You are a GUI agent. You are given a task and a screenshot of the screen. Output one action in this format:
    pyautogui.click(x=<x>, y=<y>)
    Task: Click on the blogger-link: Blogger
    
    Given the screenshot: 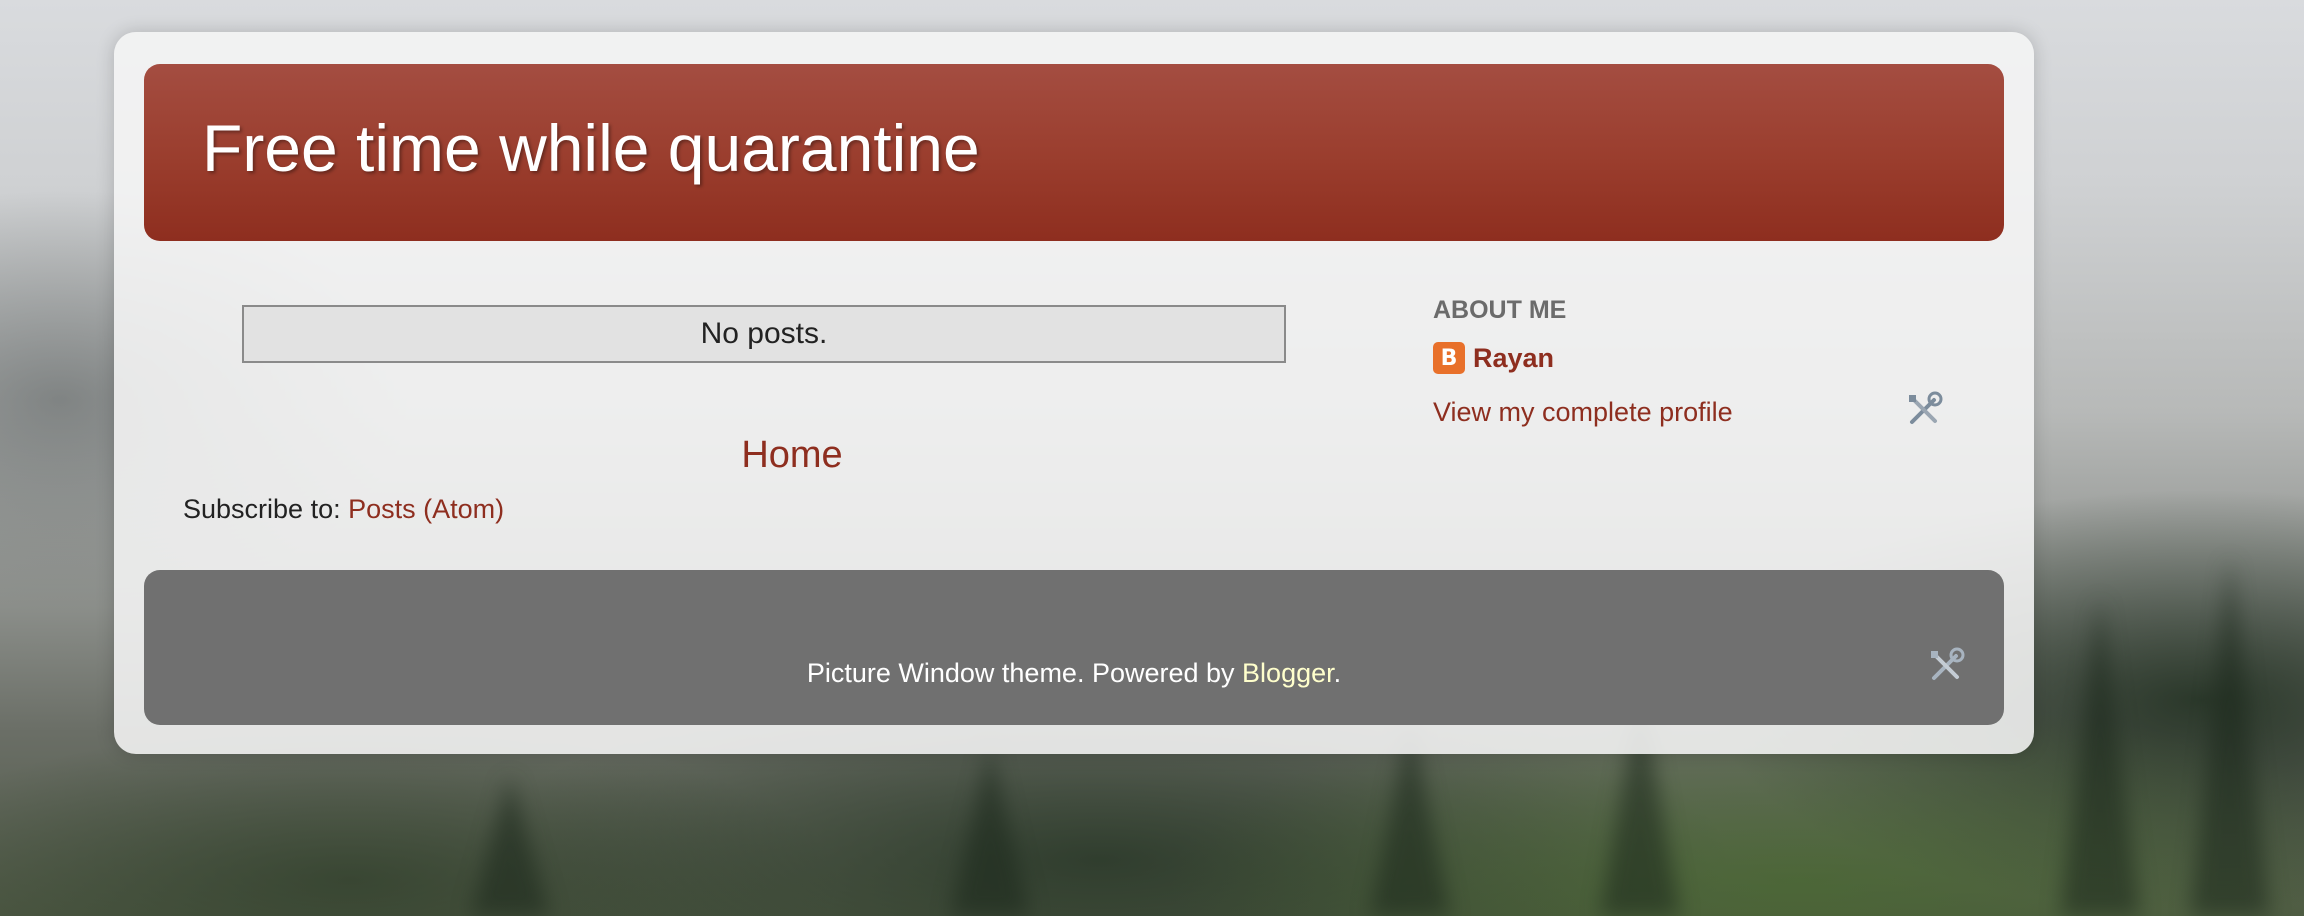 What is the action you would take?
    pyautogui.click(x=1288, y=673)
    